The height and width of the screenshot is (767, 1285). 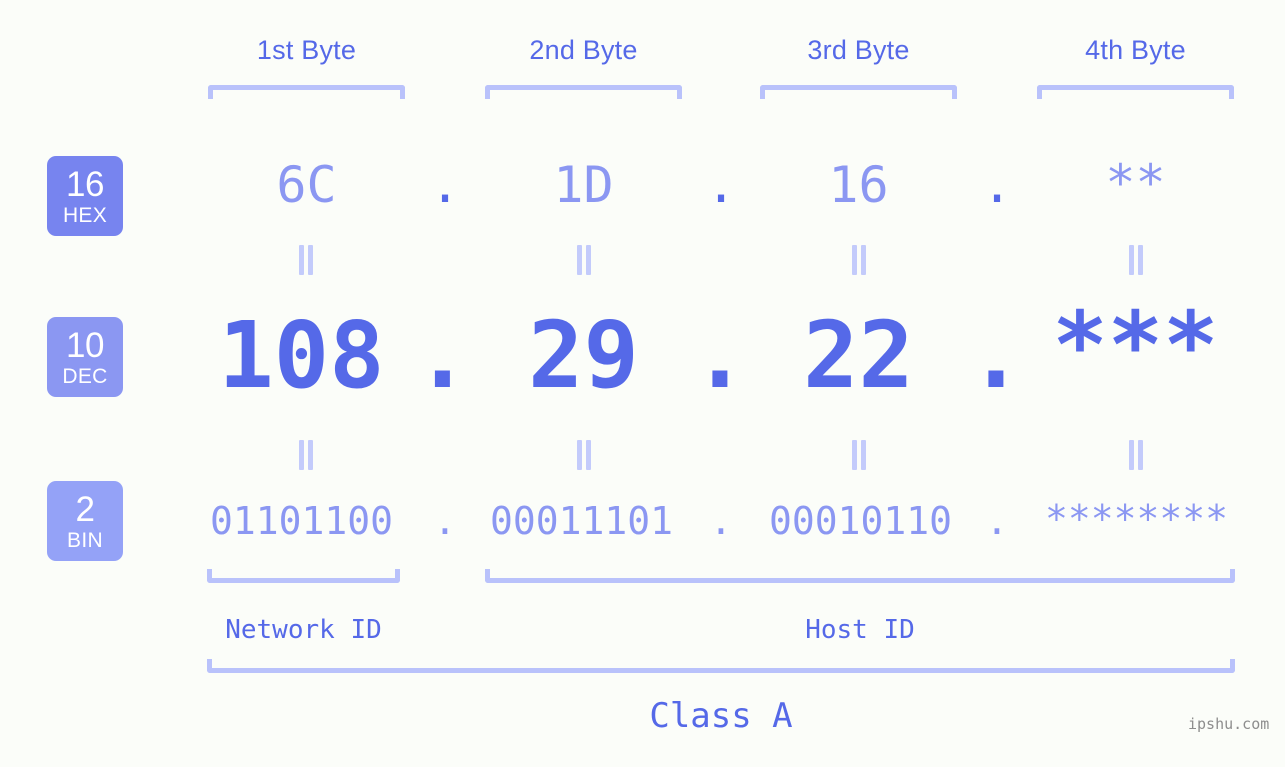 What do you see at coordinates (721, 716) in the screenshot?
I see `class-label: Class A` at bounding box center [721, 716].